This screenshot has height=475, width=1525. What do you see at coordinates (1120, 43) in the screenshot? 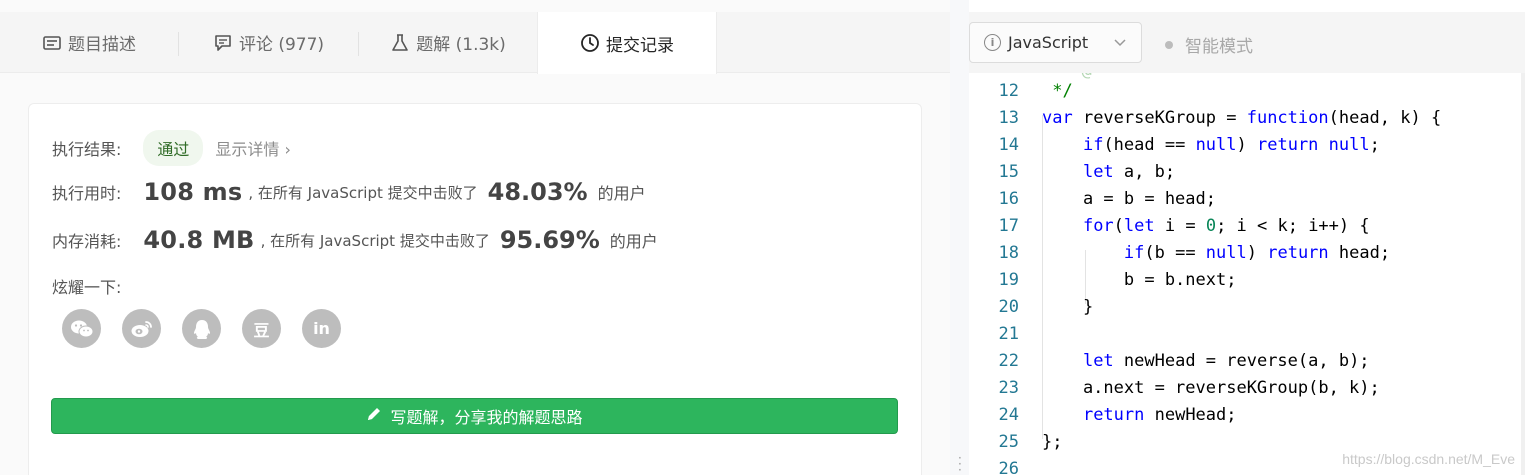
I see `chevron-down-icon` at bounding box center [1120, 43].